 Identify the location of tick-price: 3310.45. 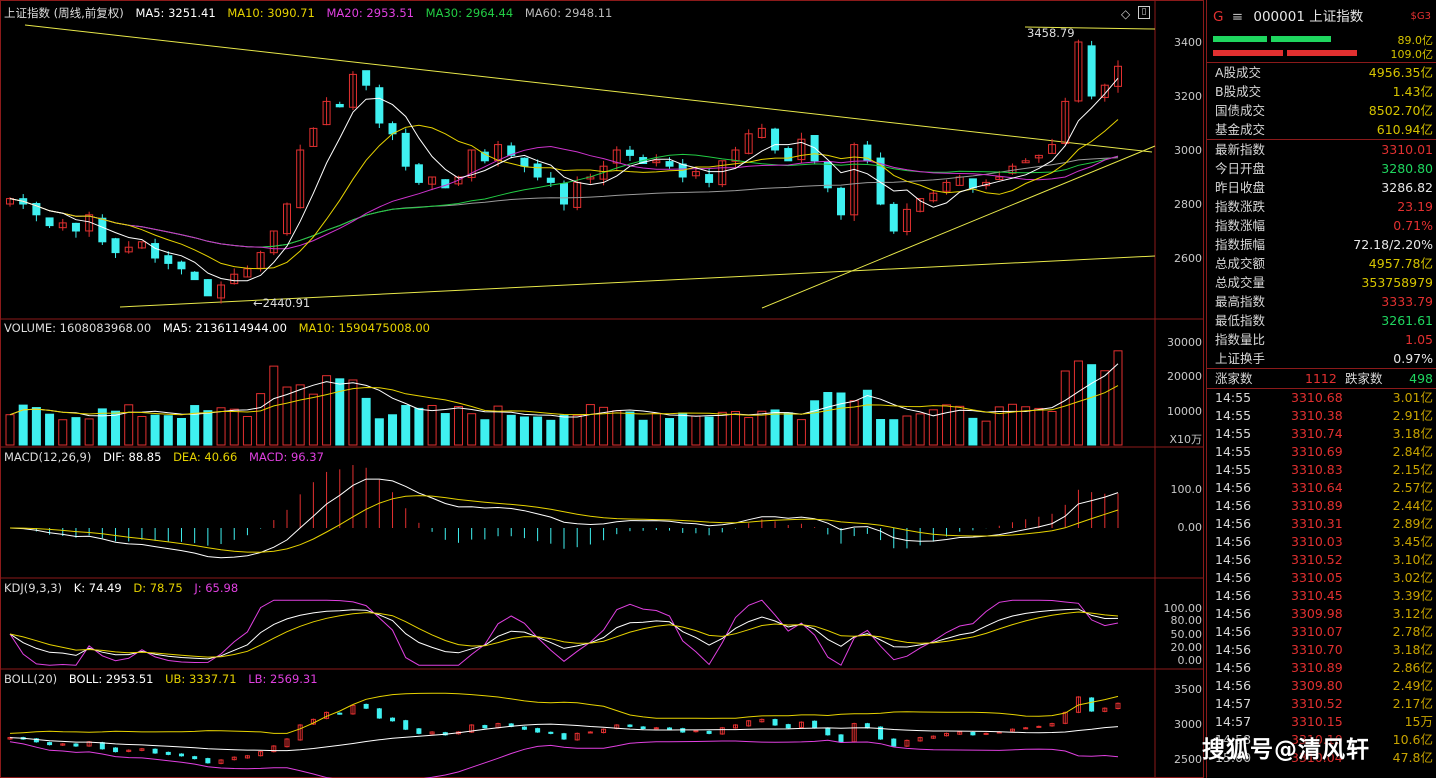
(1317, 595).